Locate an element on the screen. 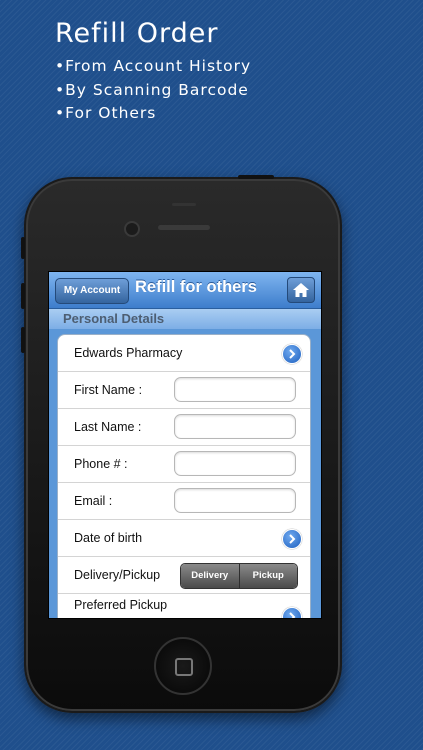  first-name-row: First Name : is located at coordinates (184, 390).